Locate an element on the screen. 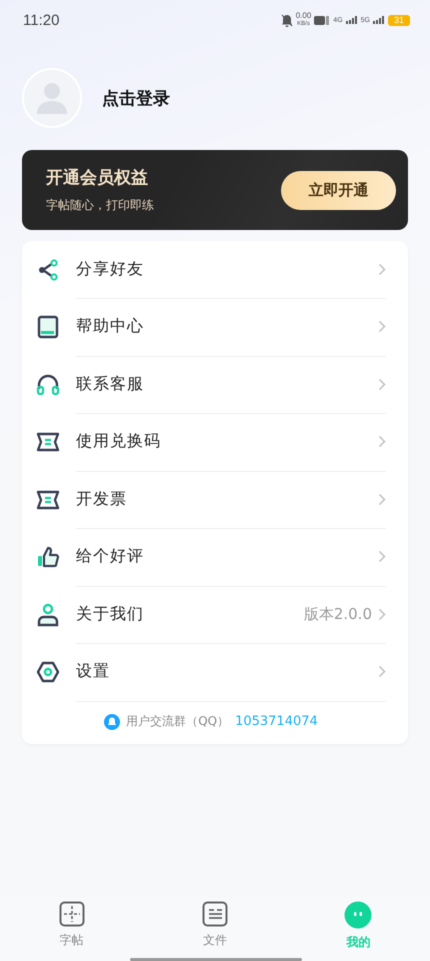  settings-icon is located at coordinates (48, 672).